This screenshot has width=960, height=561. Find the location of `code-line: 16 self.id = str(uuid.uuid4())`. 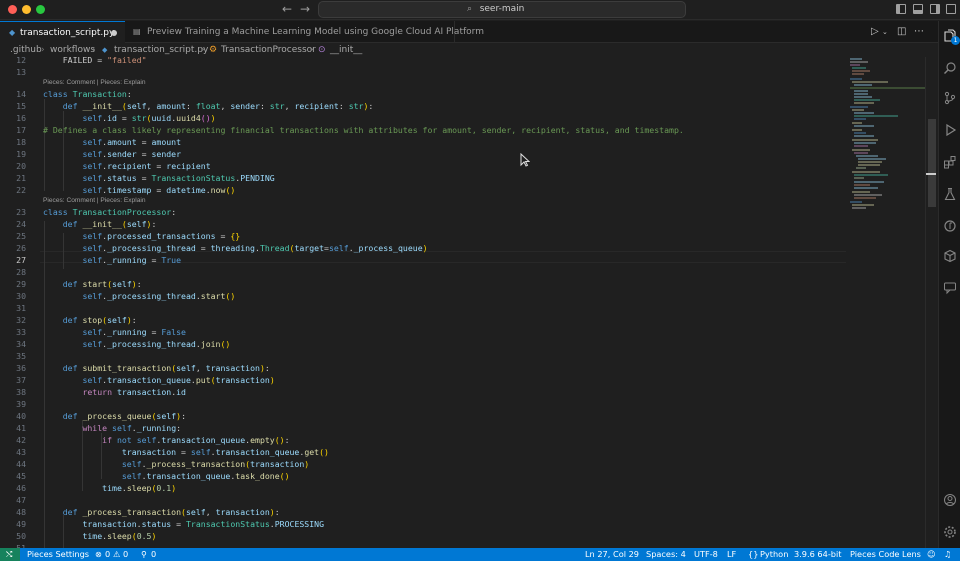

code-line: 16 self.id = str(uuid.uuid4()) is located at coordinates (116, 118).